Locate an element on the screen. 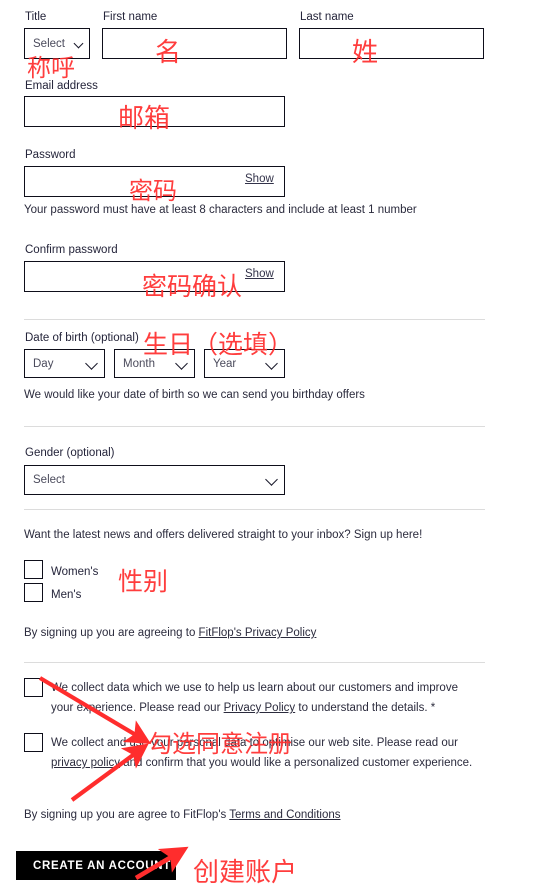 The image size is (545, 889). confirm-password-show-toggle: Show is located at coordinates (259, 274).